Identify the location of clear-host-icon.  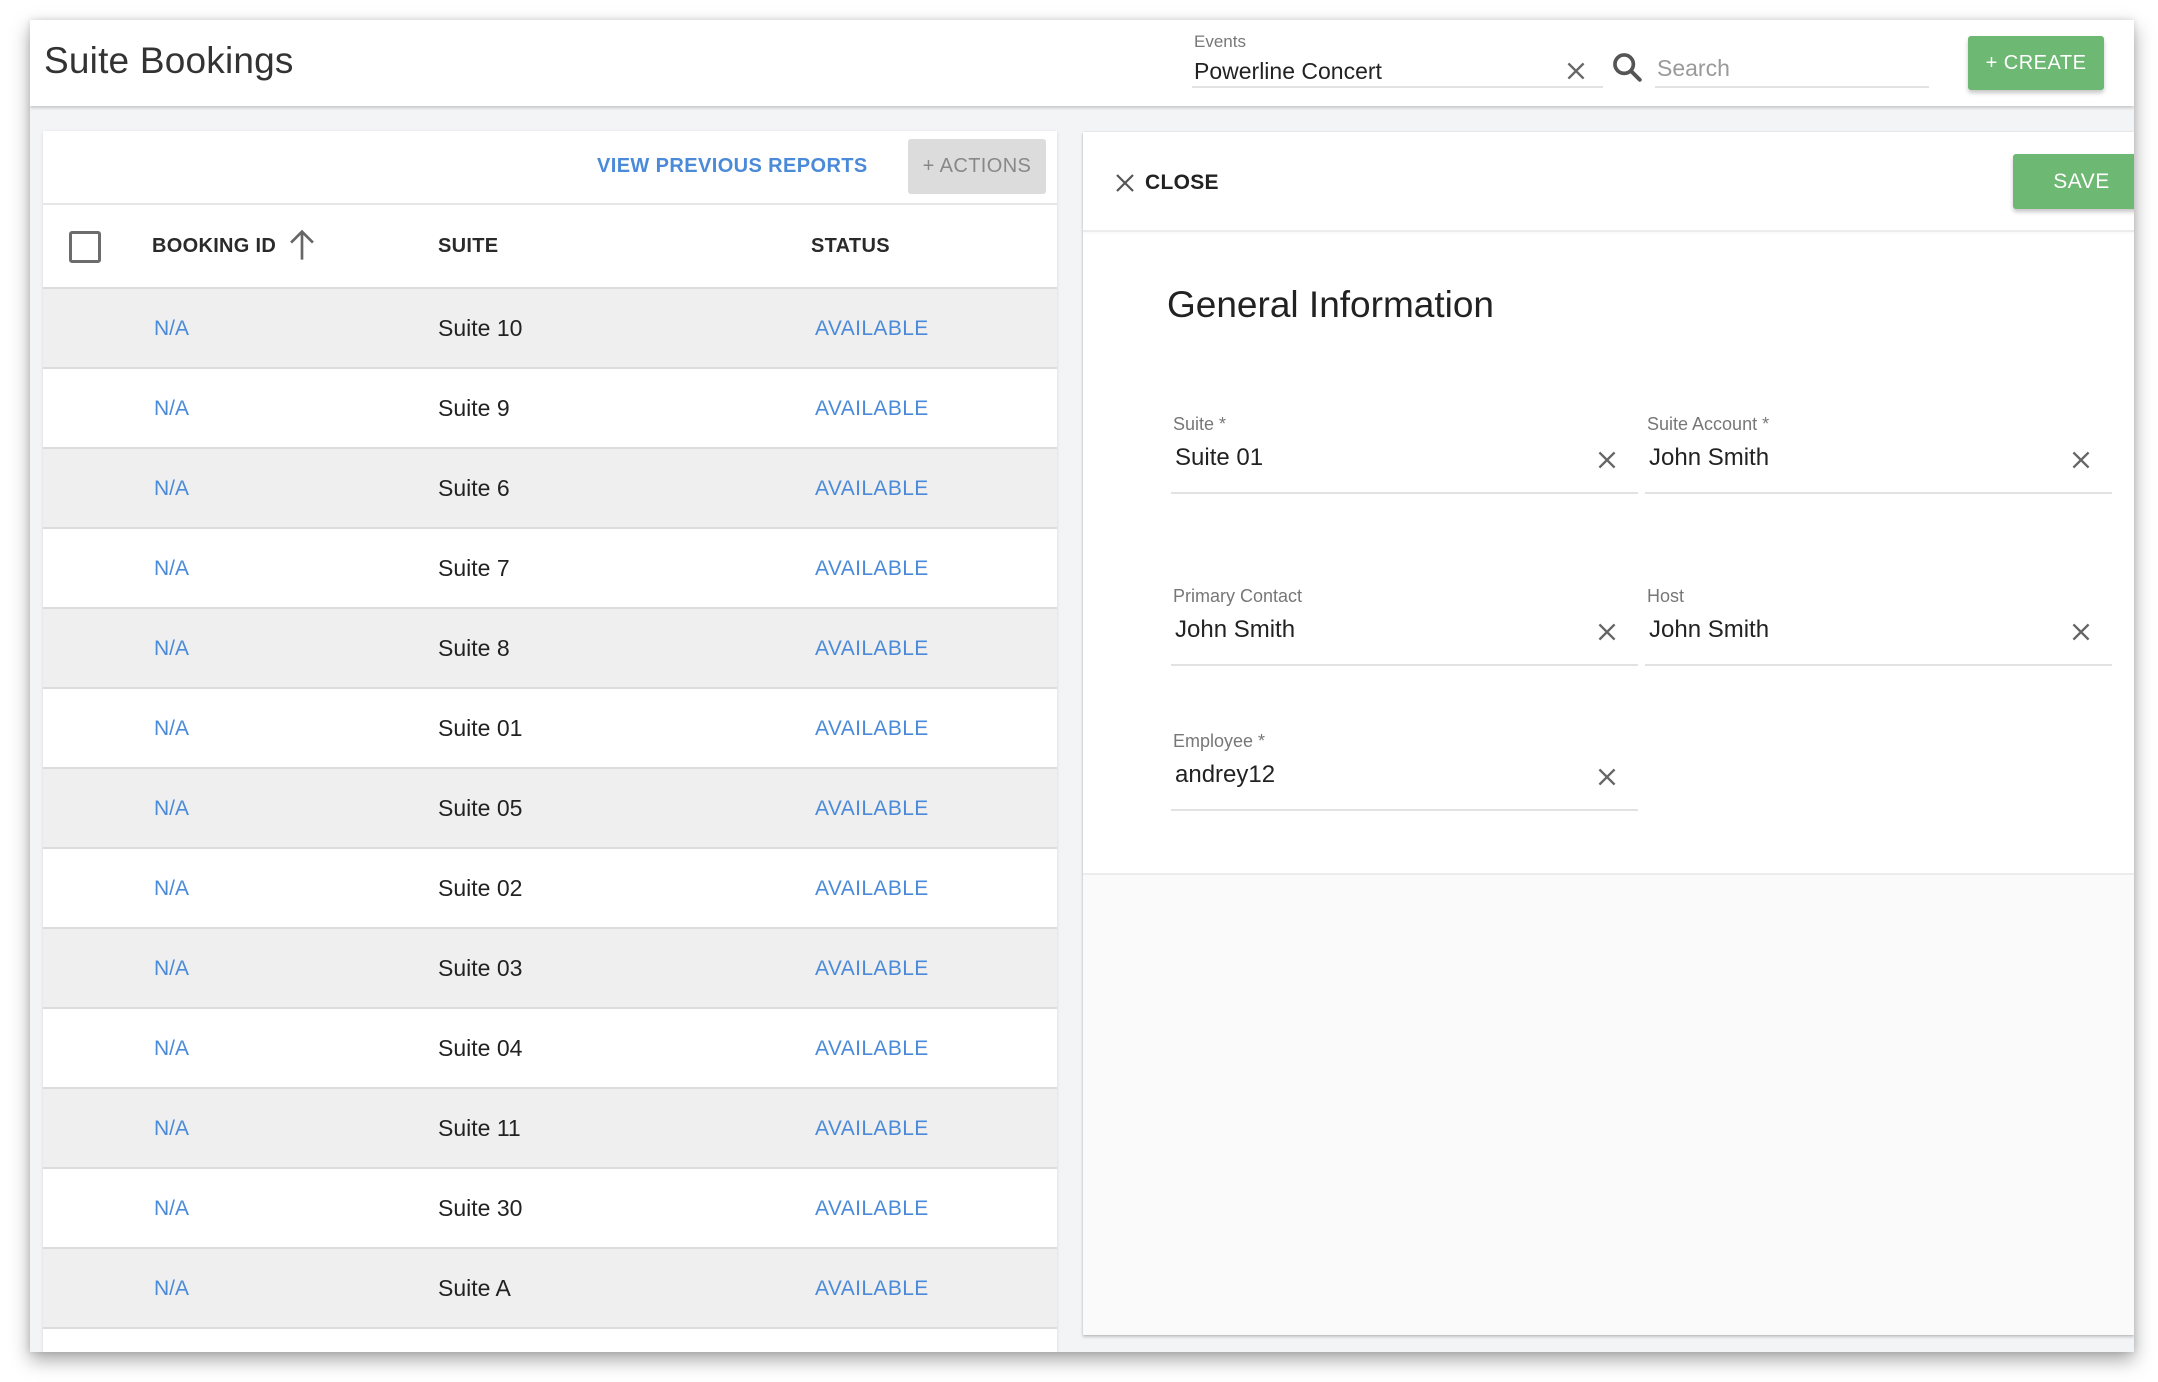
(2081, 632).